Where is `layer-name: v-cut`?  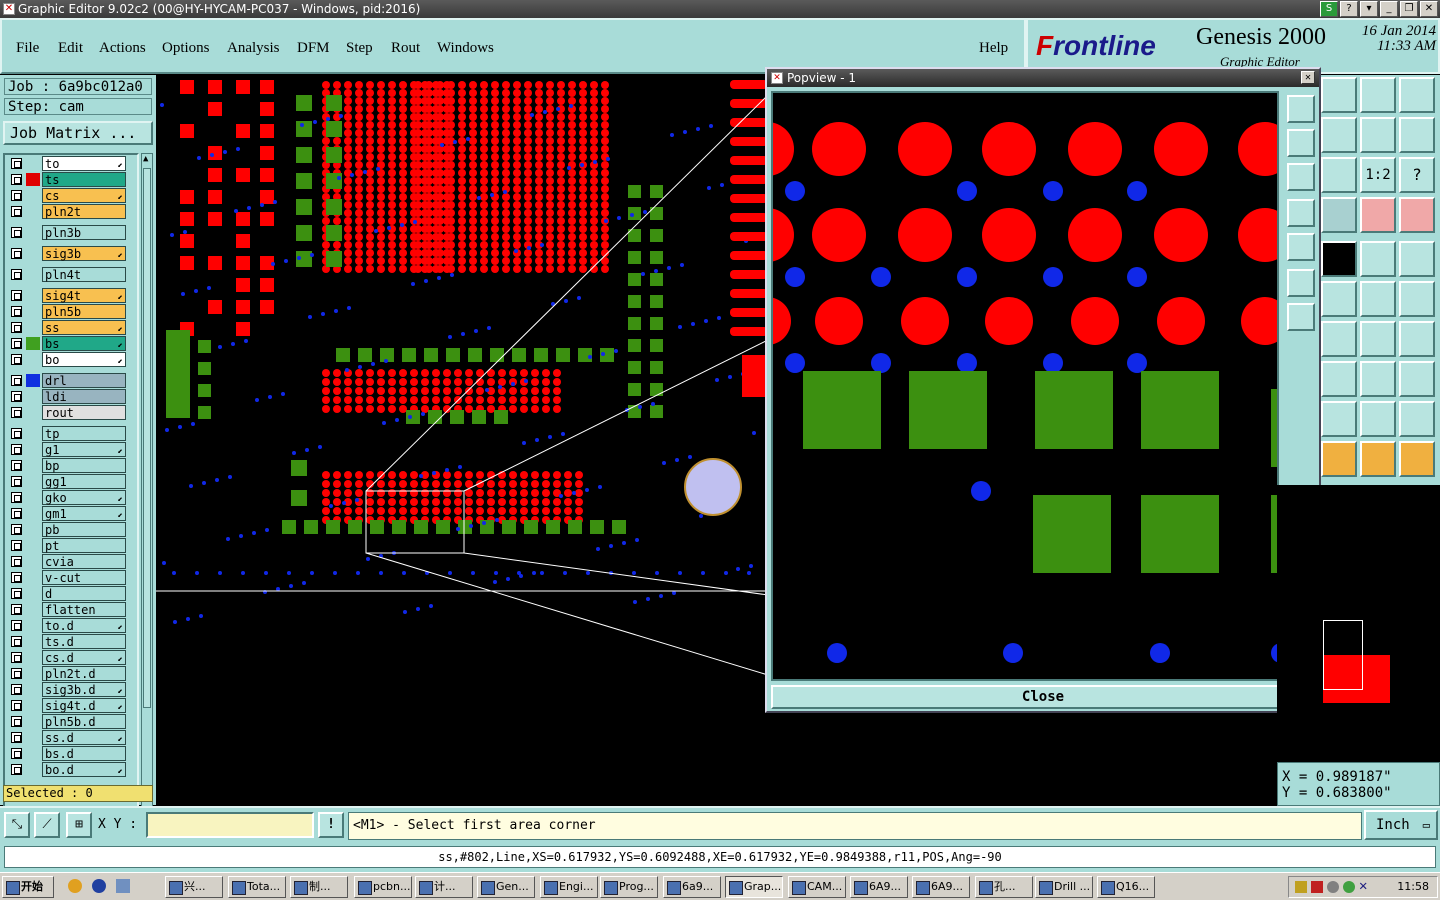 layer-name: v-cut is located at coordinates (84, 577).